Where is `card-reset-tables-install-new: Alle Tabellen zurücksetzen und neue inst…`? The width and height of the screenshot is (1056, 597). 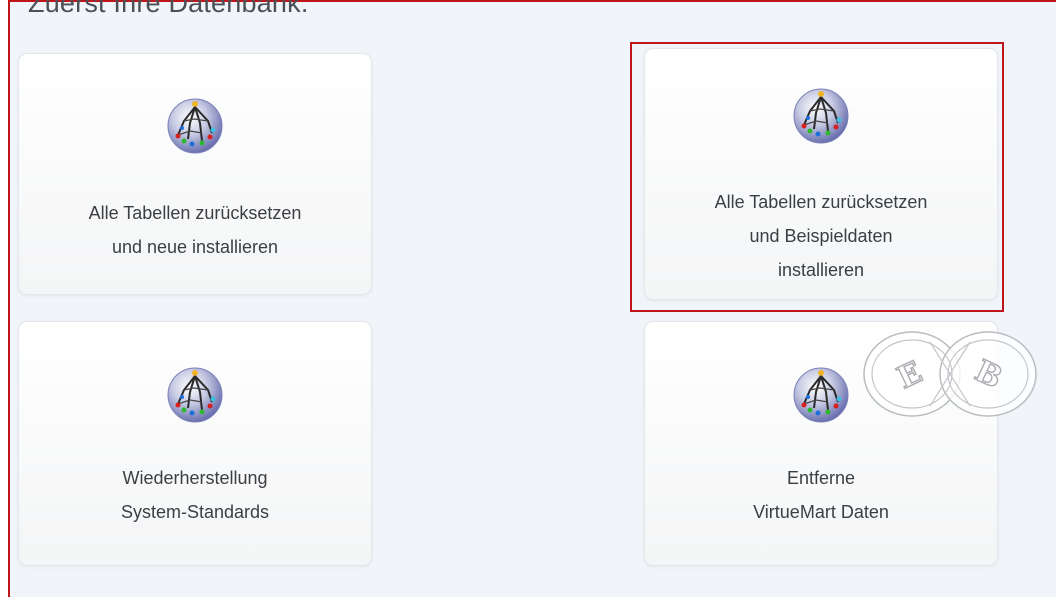 card-reset-tables-install-new: Alle Tabellen zurücksetzen und neue inst… is located at coordinates (195, 174).